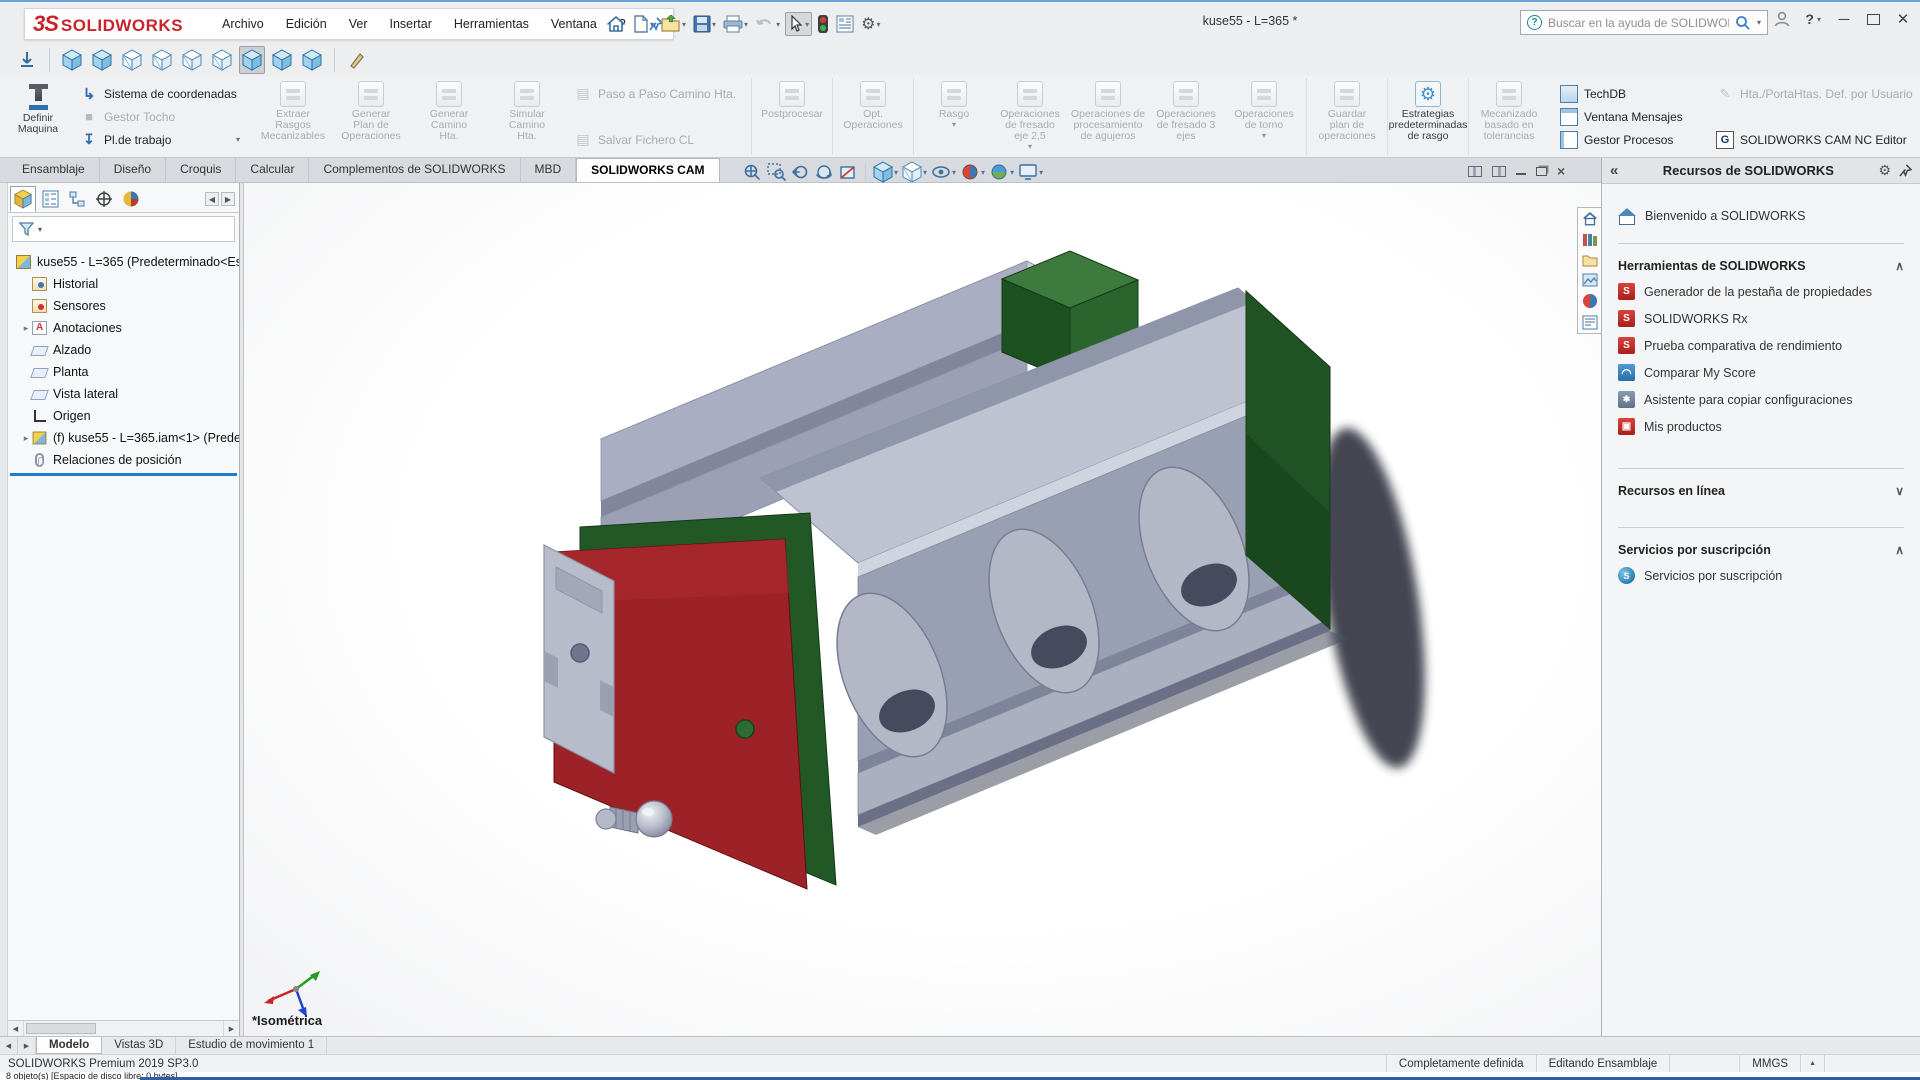 This screenshot has width=1920, height=1080. What do you see at coordinates (735, 24) in the screenshot?
I see `print-button: ▾` at bounding box center [735, 24].